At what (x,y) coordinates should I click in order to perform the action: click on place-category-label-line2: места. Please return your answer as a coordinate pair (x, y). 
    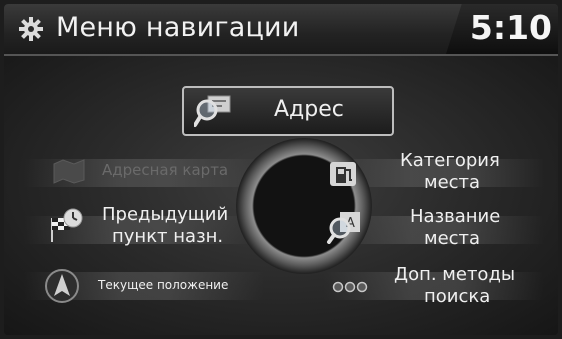
    Looking at the image, I should click on (452, 182).